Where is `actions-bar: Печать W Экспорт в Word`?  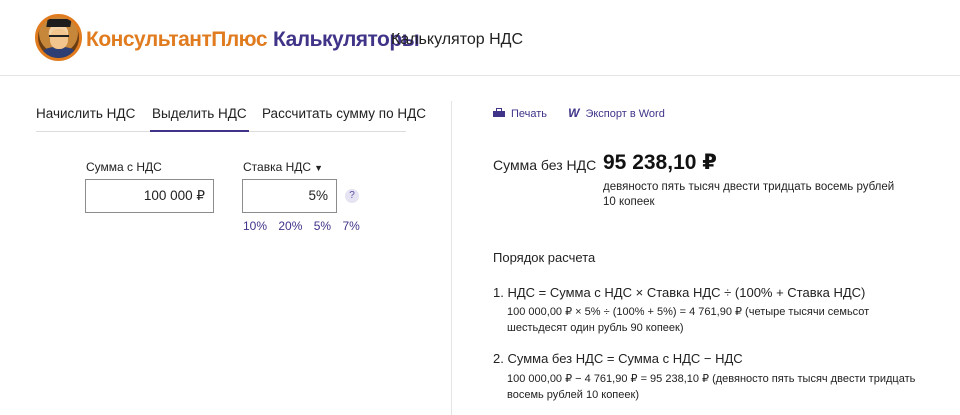 actions-bar: Печать W Экспорт в Word is located at coordinates (588, 113).